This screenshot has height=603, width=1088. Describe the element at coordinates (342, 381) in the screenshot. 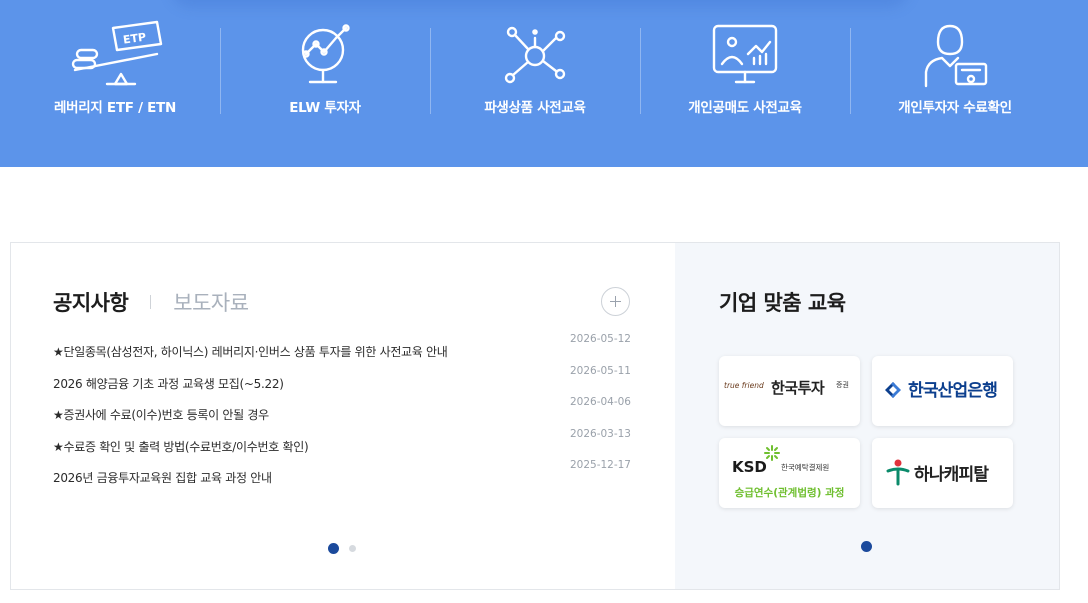

I see `list-item: 2026 해양금융 기초 과정 교육생 모집(~5.22) 2026-05-11` at that location.